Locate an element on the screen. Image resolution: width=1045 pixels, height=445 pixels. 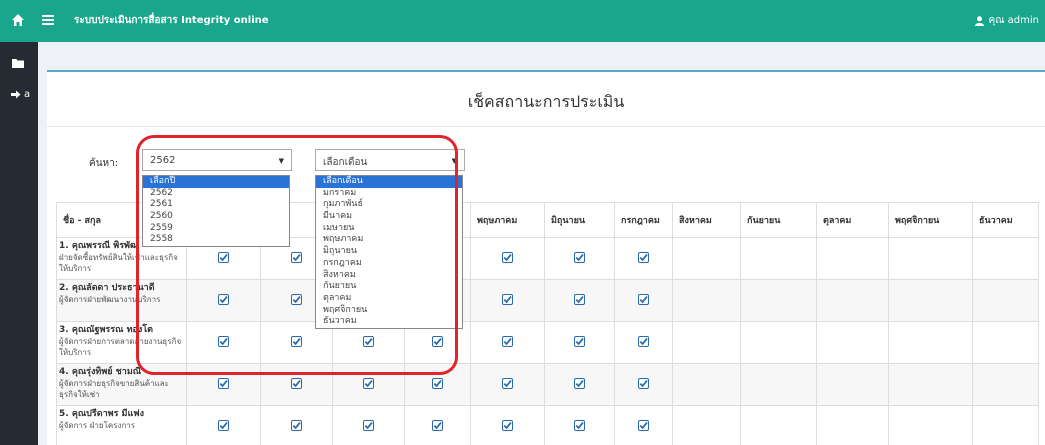
column-header: ตุลาคม is located at coordinates (852, 220).